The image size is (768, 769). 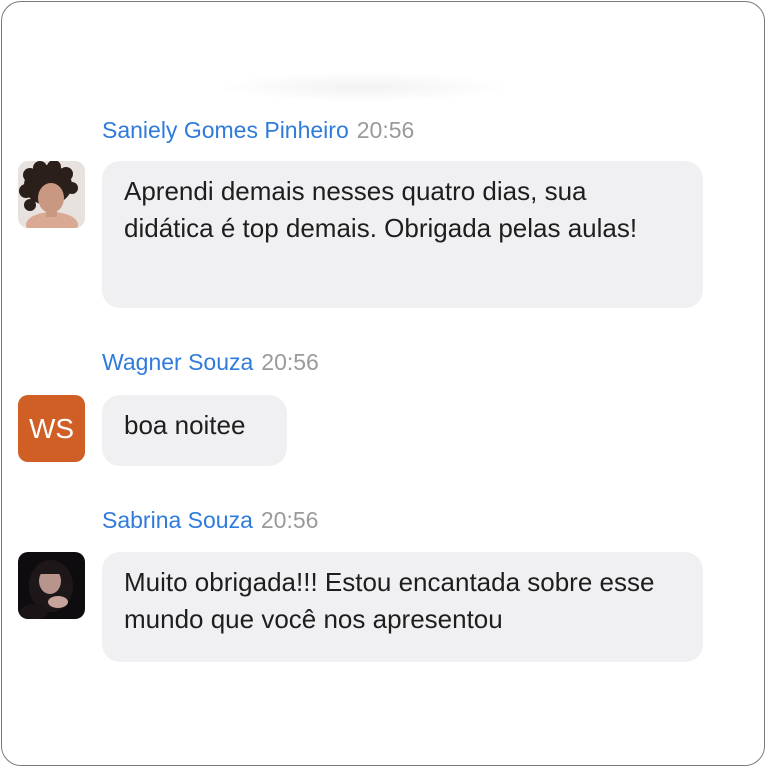 What do you see at coordinates (177, 520) in the screenshot?
I see `sender-name: Sabrina Souza` at bounding box center [177, 520].